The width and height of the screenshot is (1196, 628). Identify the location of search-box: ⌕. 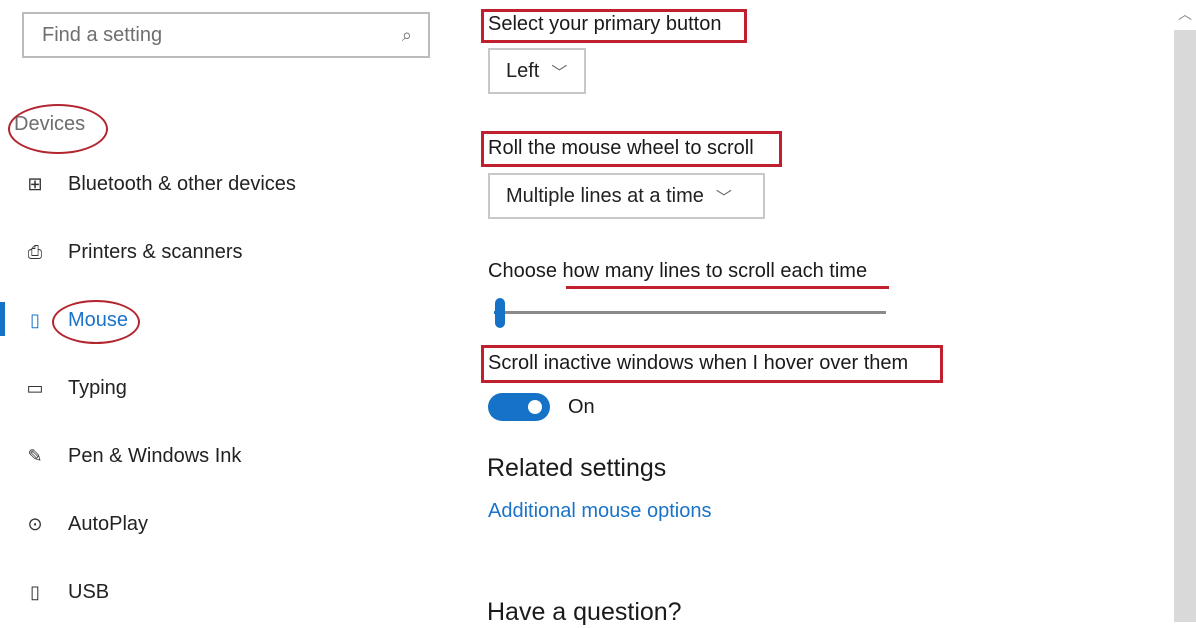
(226, 35).